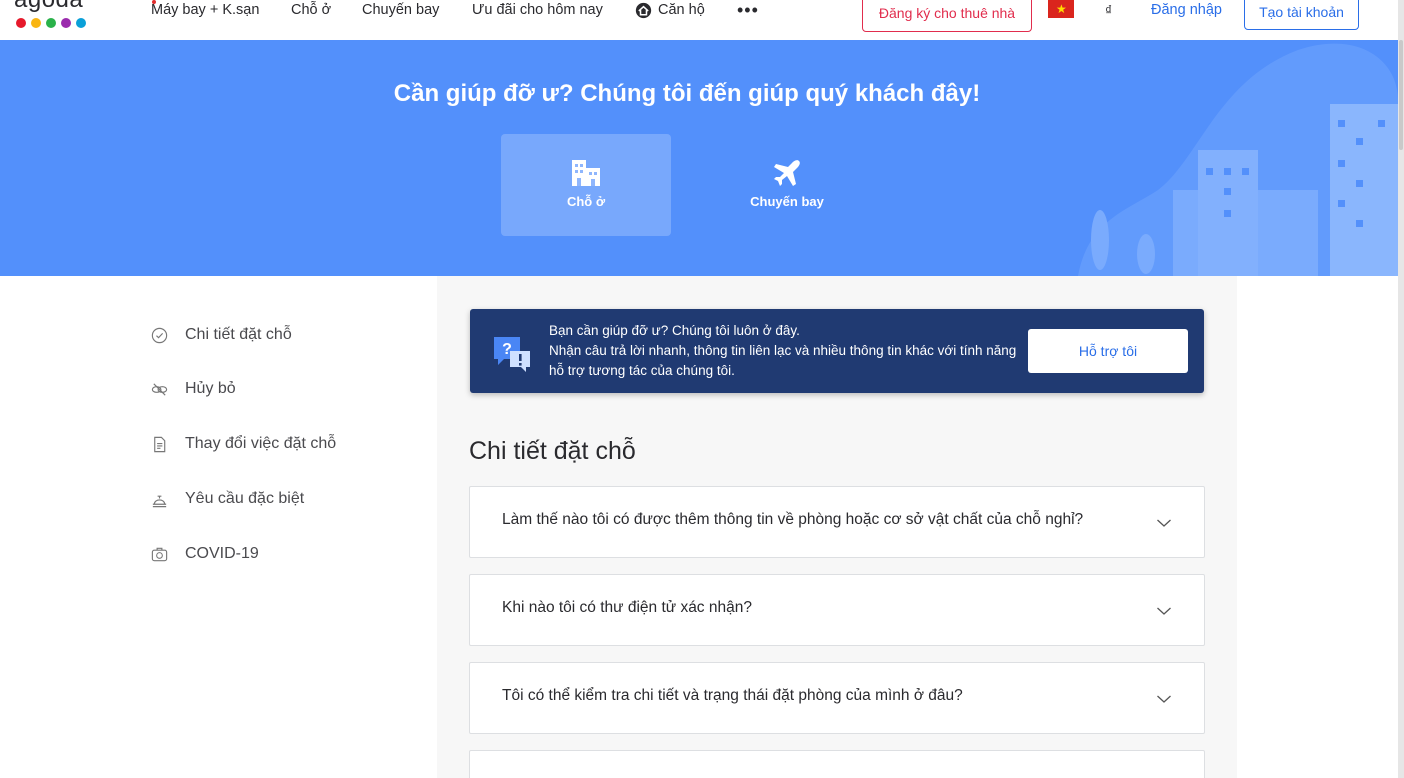 Image resolution: width=1404 pixels, height=778 pixels. I want to click on currency-selector: ₫, so click(1108, 10).